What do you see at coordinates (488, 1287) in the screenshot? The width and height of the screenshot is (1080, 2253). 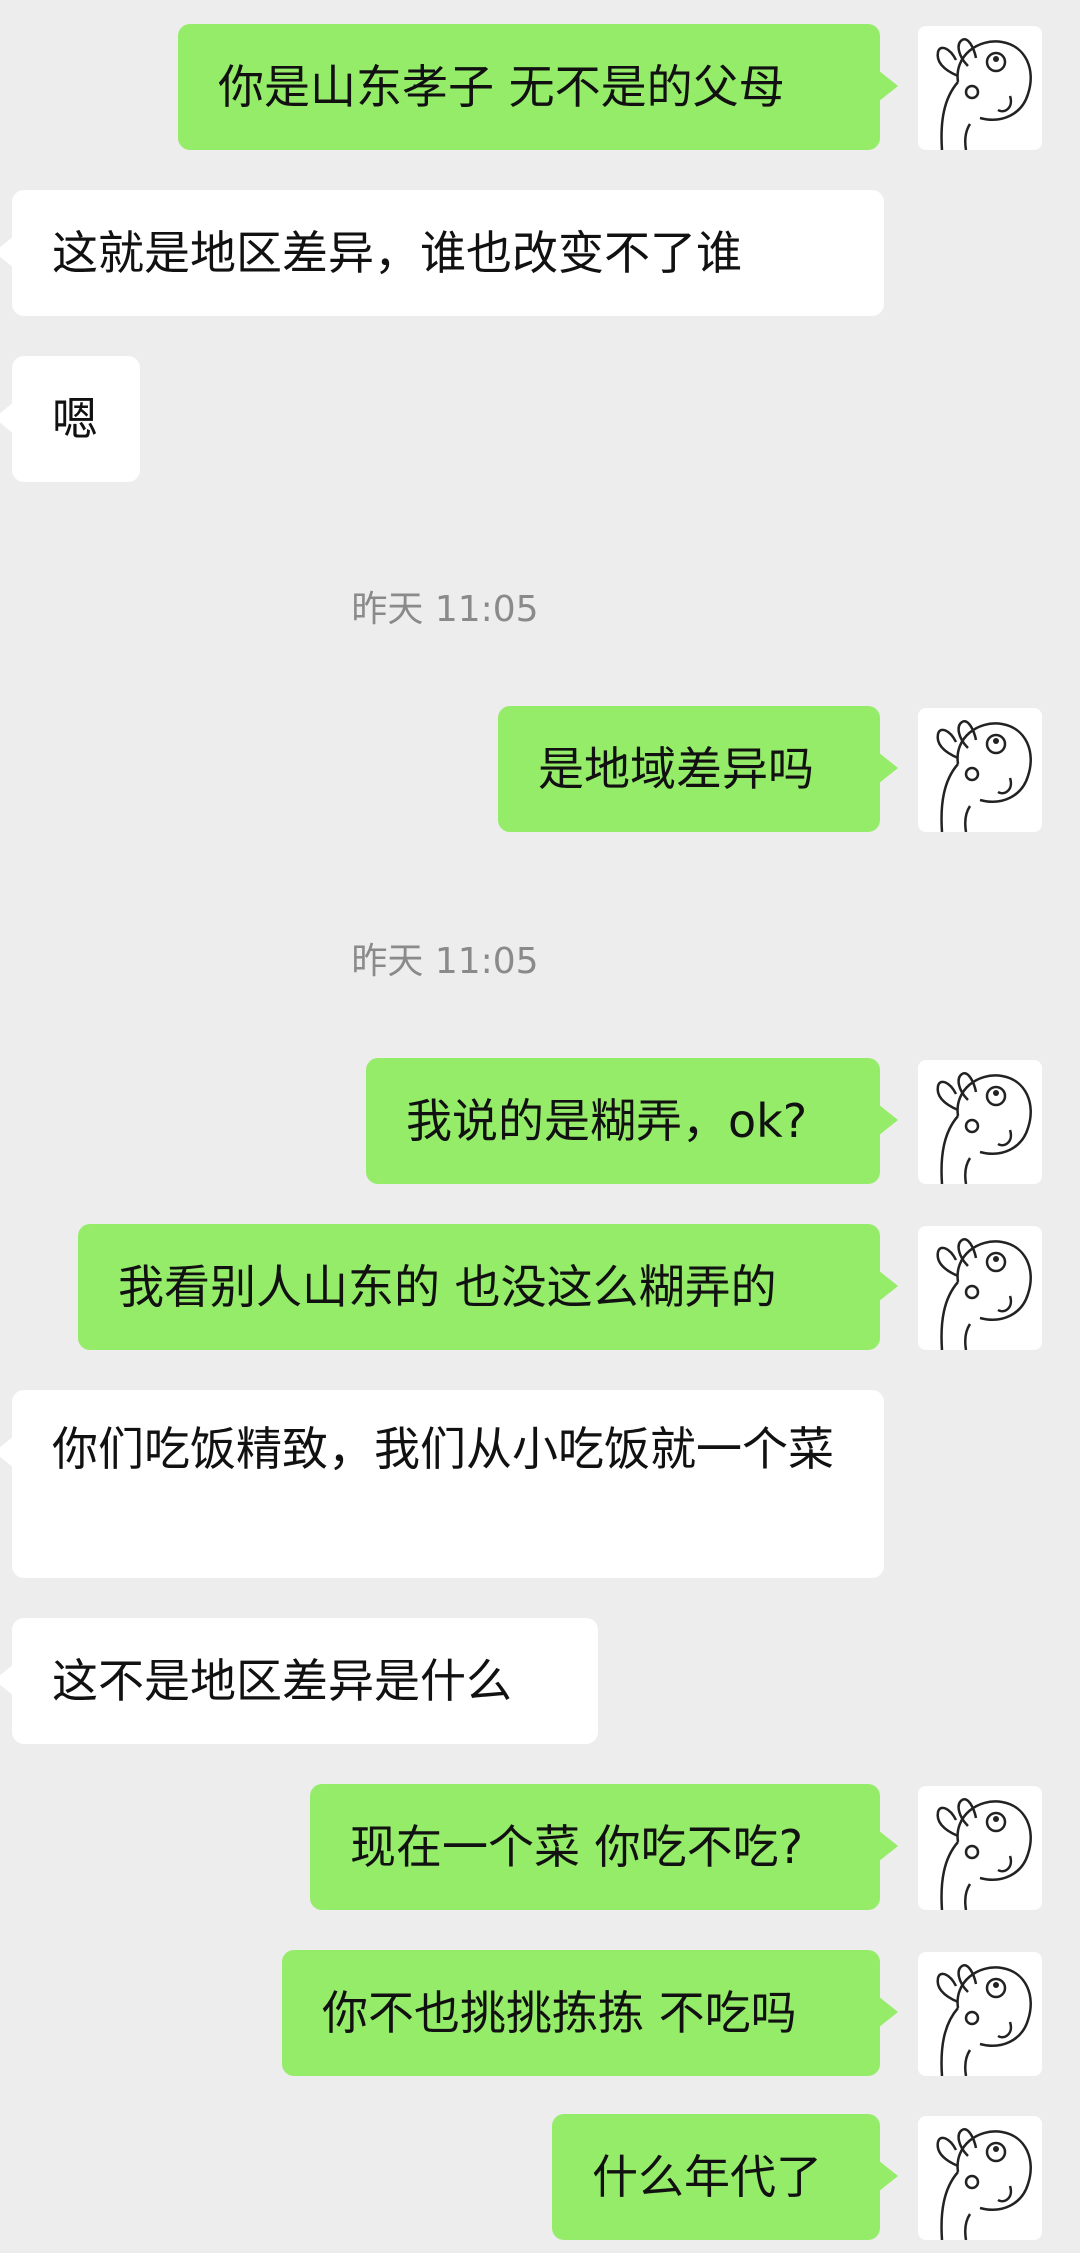 I see `message-bubble-outgoing: 我看别人山东的 也没这么糊弄的` at bounding box center [488, 1287].